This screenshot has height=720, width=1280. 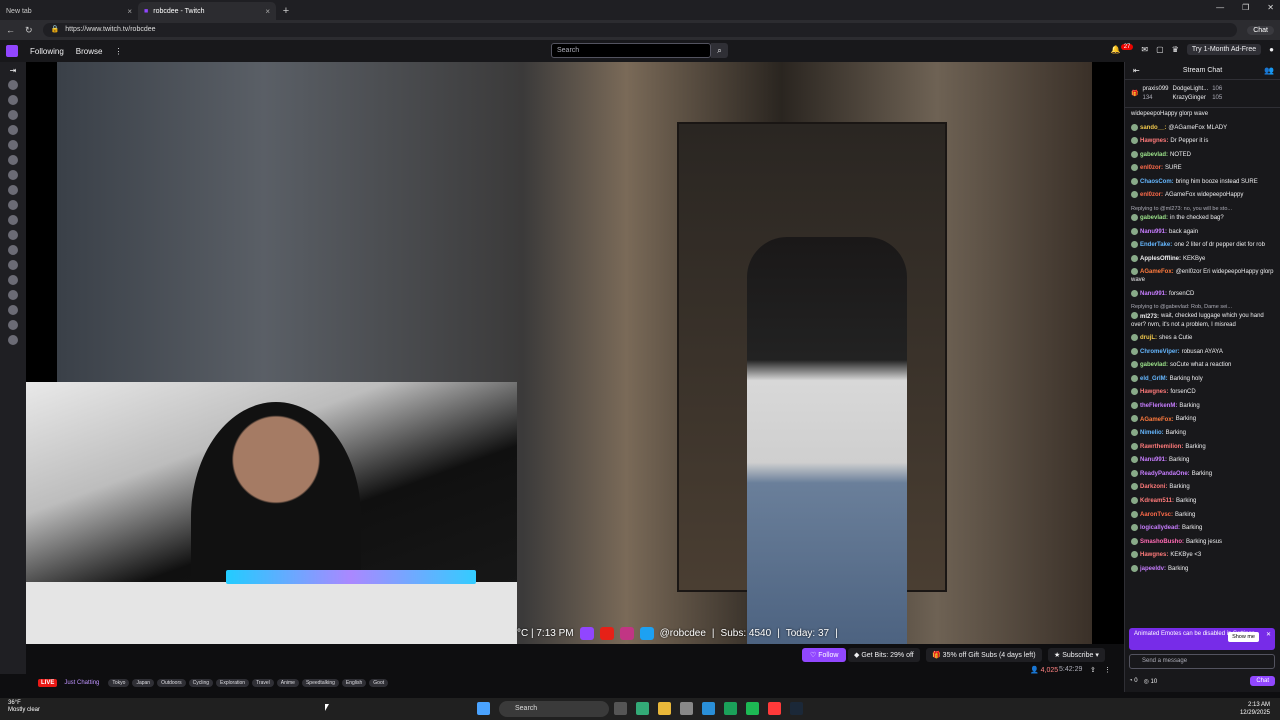 What do you see at coordinates (118, 51) in the screenshot?
I see `more-icon: ⋮` at bounding box center [118, 51].